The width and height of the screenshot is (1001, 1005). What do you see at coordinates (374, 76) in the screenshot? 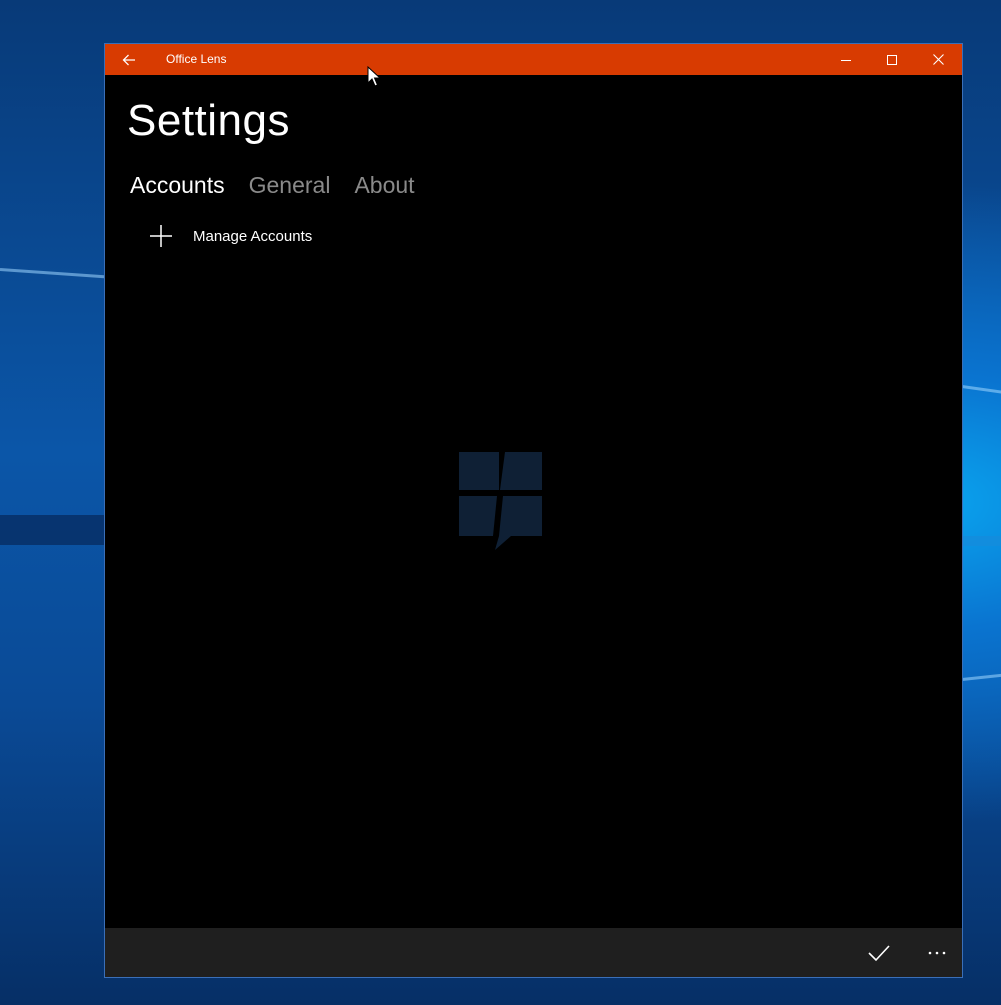
I see `mouse-cursor-icon` at bounding box center [374, 76].